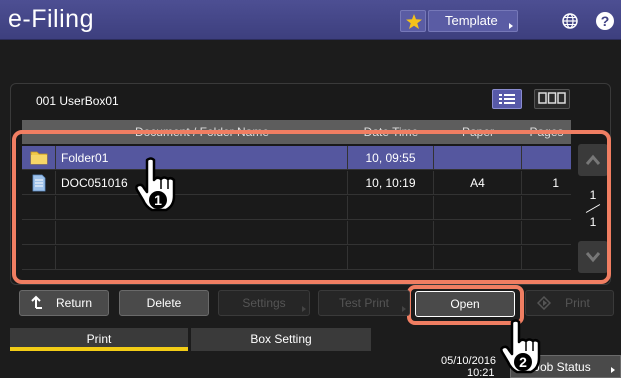  What do you see at coordinates (164, 303) in the screenshot?
I see `delete-button: Delete` at bounding box center [164, 303].